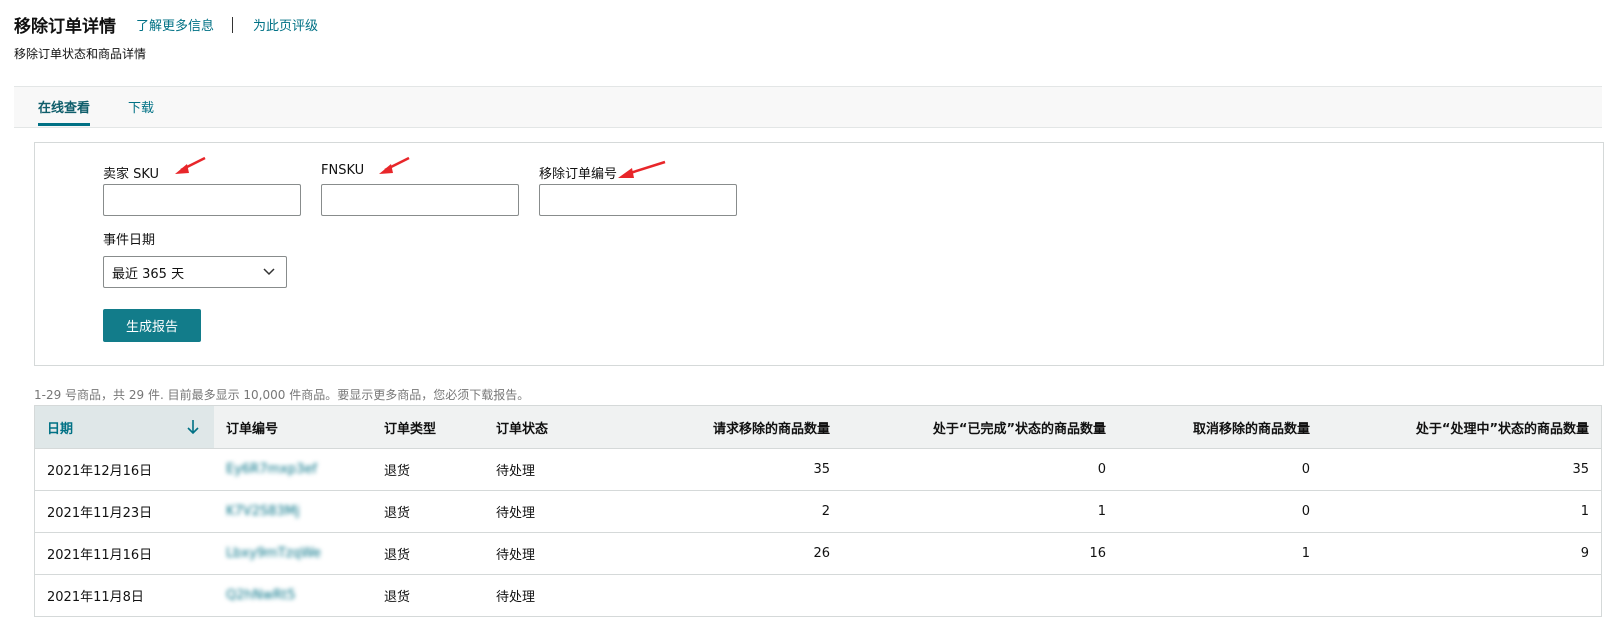 The height and width of the screenshot is (617, 1616). I want to click on table-row: 2021年11月16日 Lbxy9mTzqWe 退货 待处理 26 16 1 9, so click(818, 553).